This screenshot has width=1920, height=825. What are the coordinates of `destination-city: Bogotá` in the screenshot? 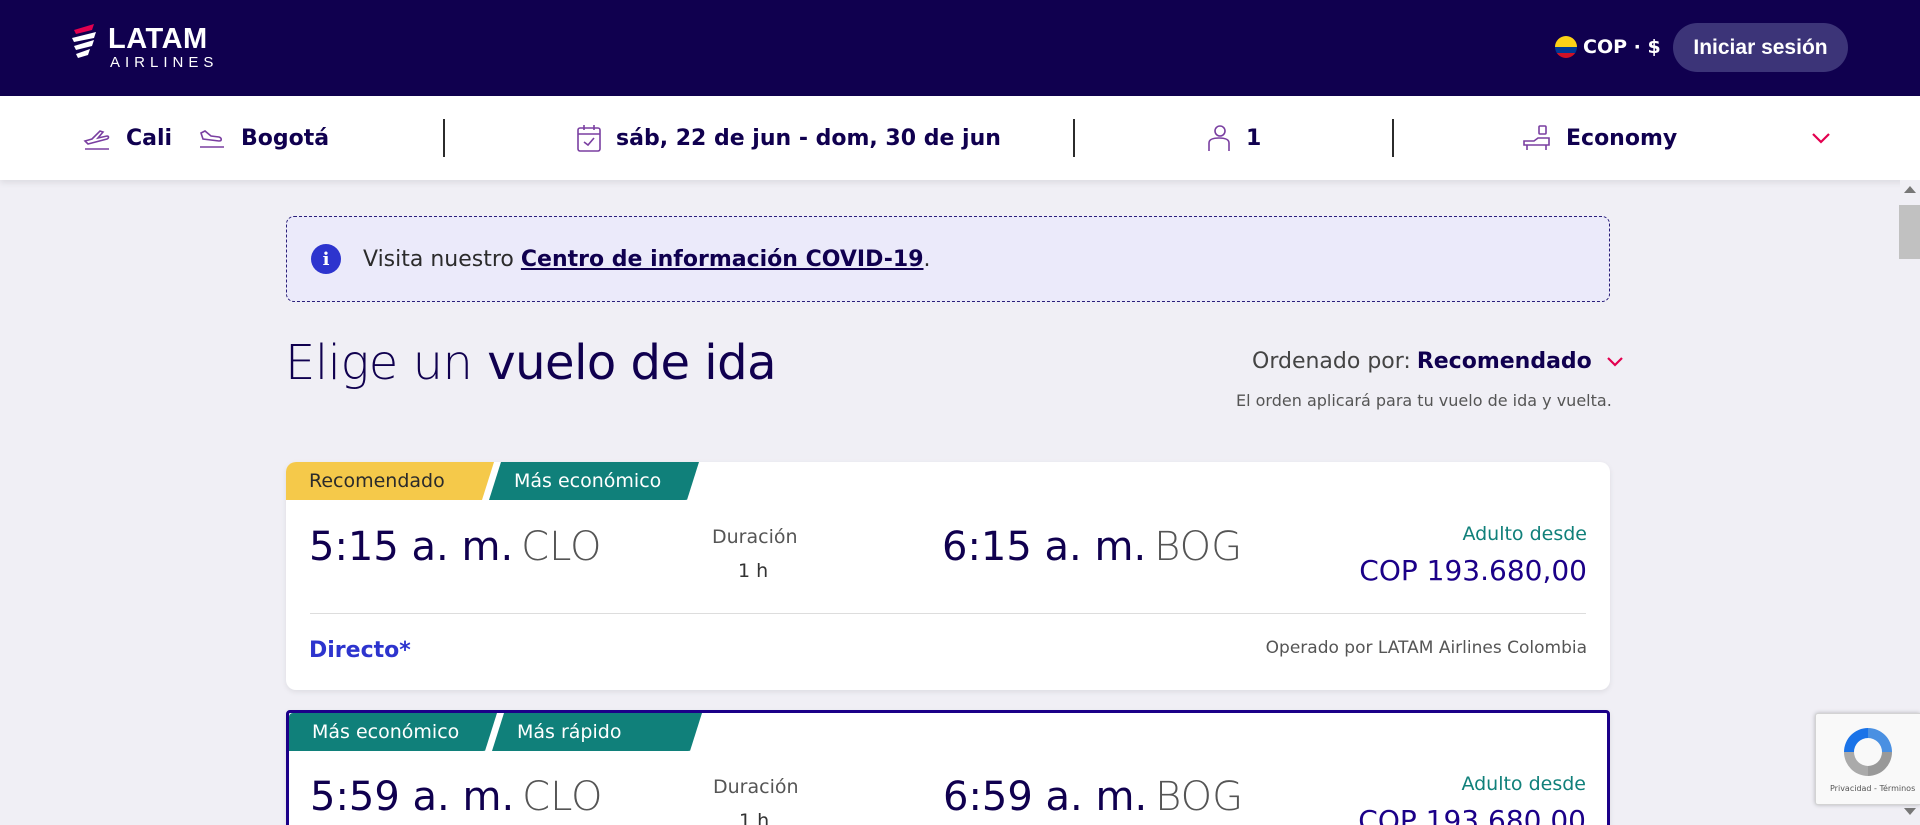 It's located at (285, 138).